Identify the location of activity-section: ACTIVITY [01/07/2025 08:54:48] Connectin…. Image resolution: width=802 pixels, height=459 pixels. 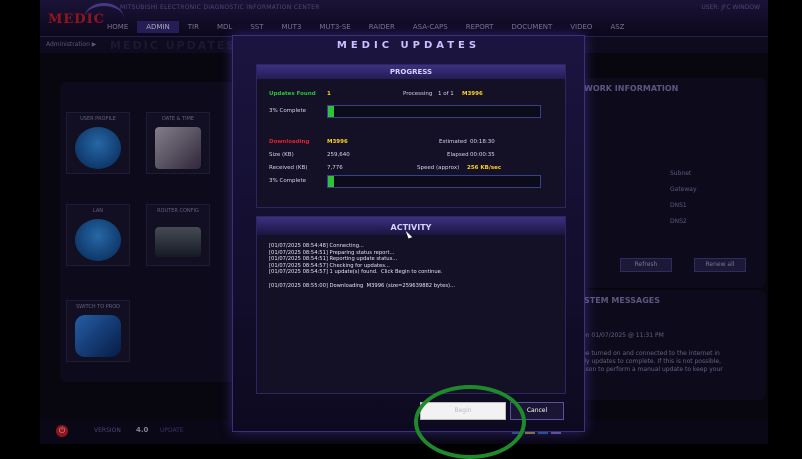
(411, 305).